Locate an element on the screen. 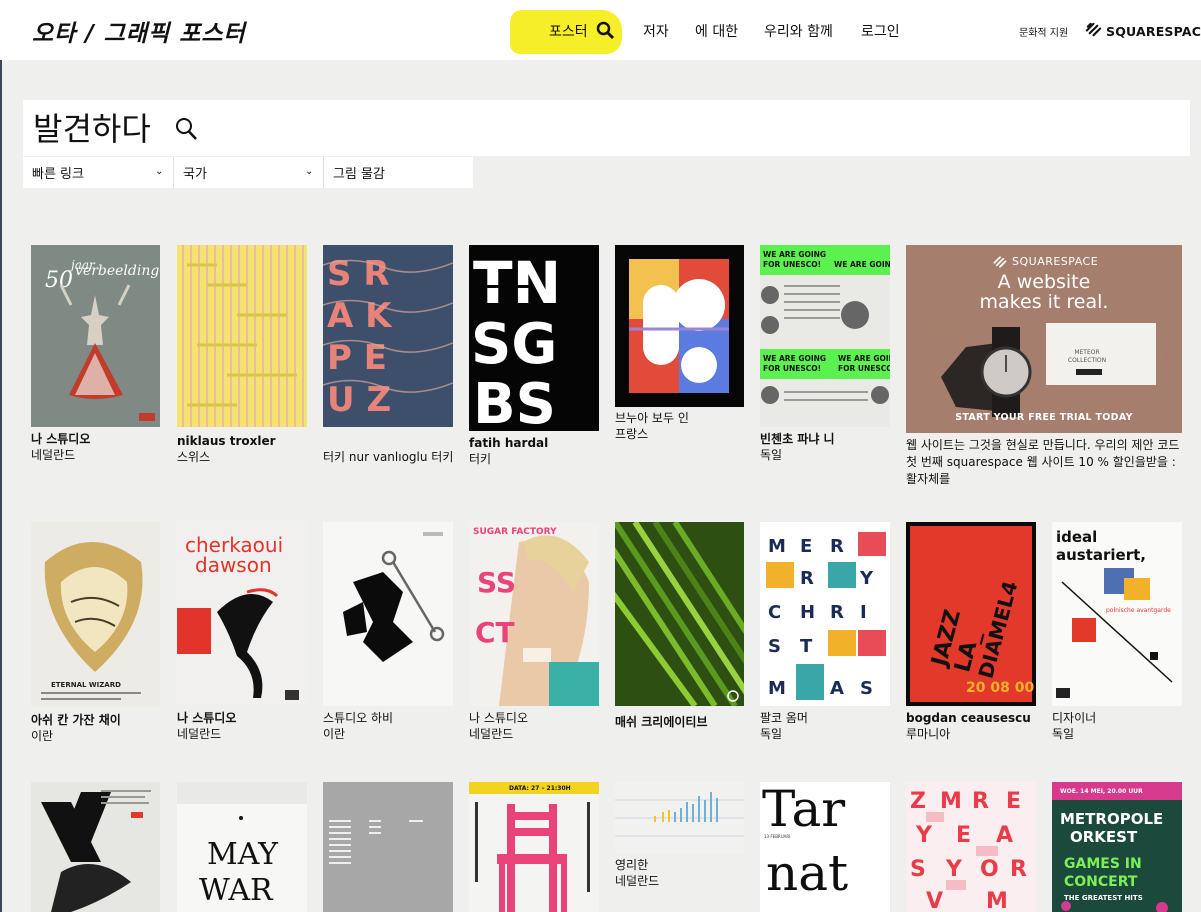 The image size is (1201, 912). svg-text: T is located at coordinates (806, 646).